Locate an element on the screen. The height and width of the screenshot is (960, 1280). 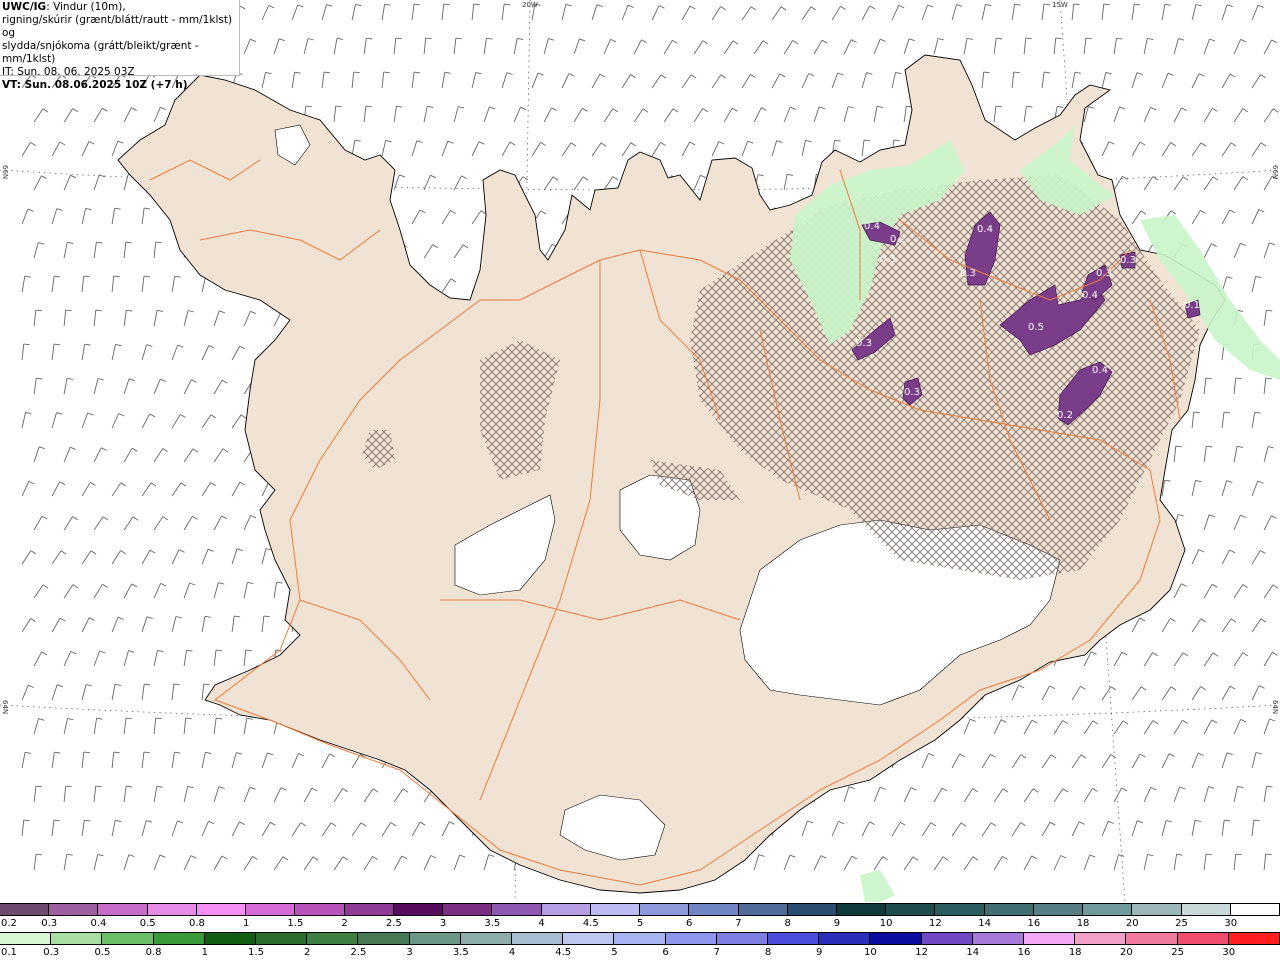
colorbar-label: 7 is located at coordinates (716, 952).